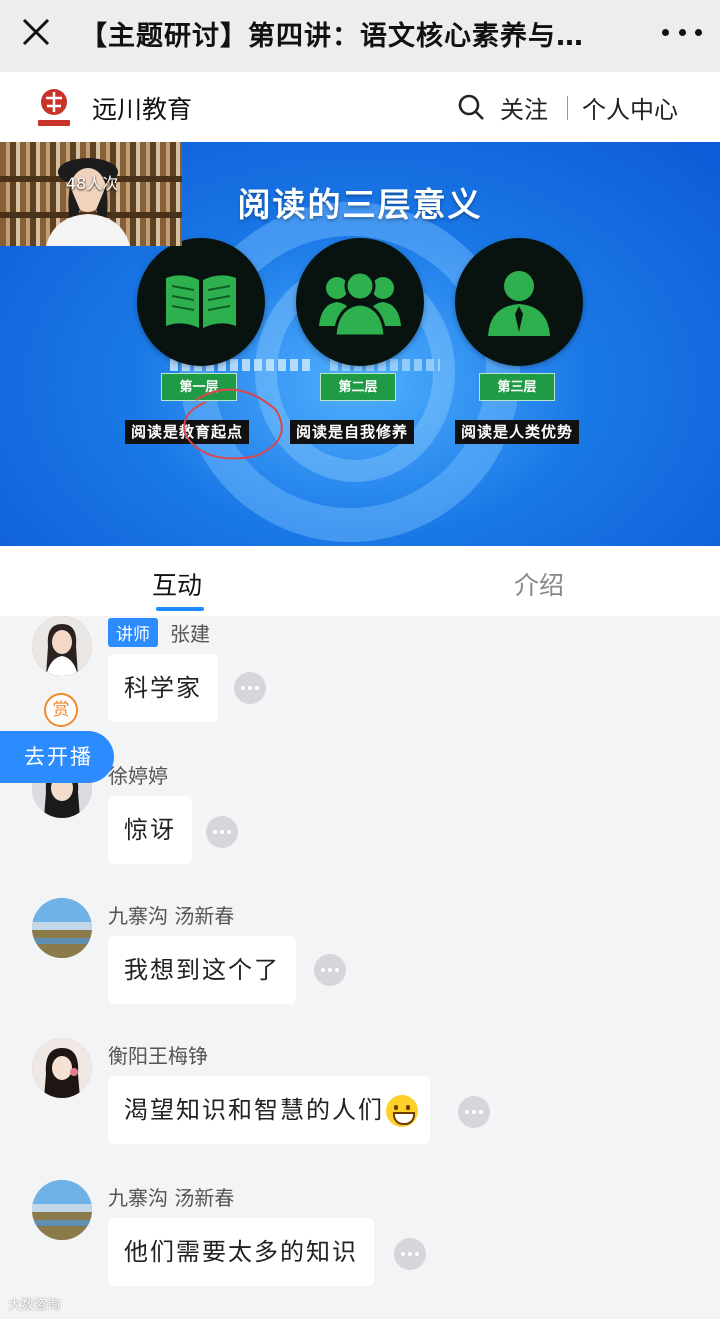 The height and width of the screenshot is (1319, 720). Describe the element at coordinates (358, 387) in the screenshot. I see `layer-tag: 第二层` at that location.